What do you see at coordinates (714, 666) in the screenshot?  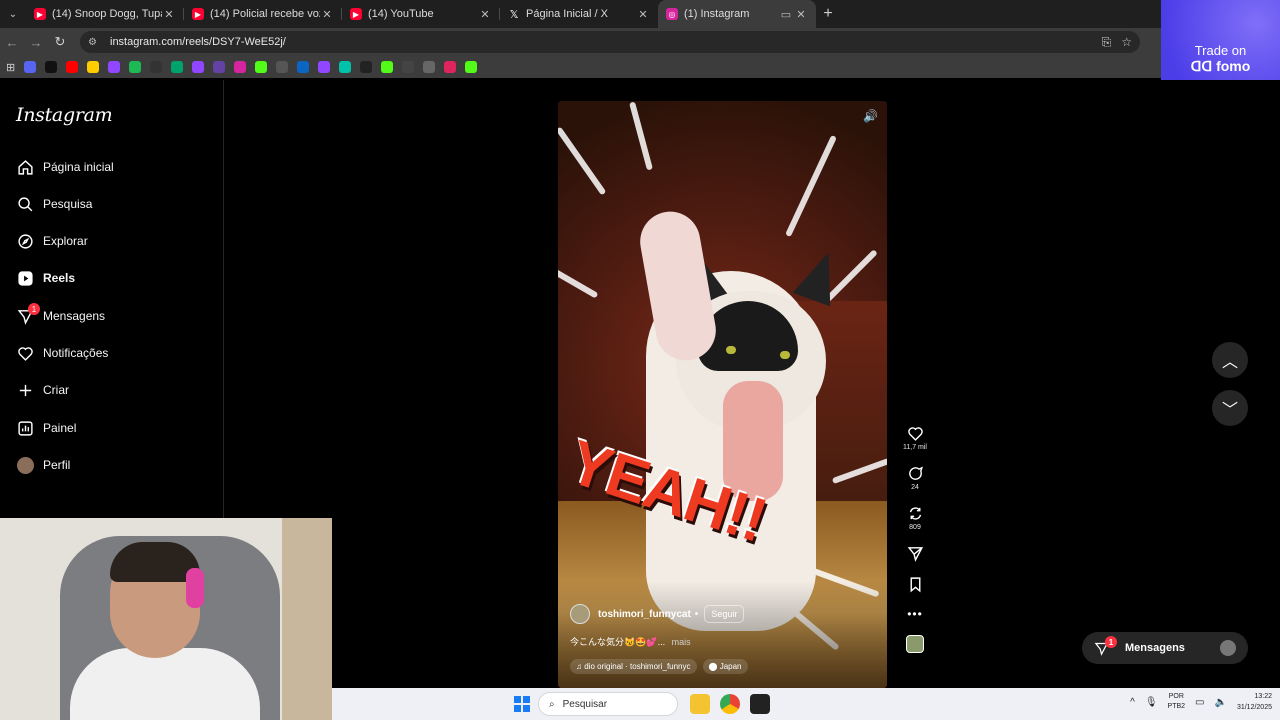 I see `location-pin-icon: ⬤` at bounding box center [714, 666].